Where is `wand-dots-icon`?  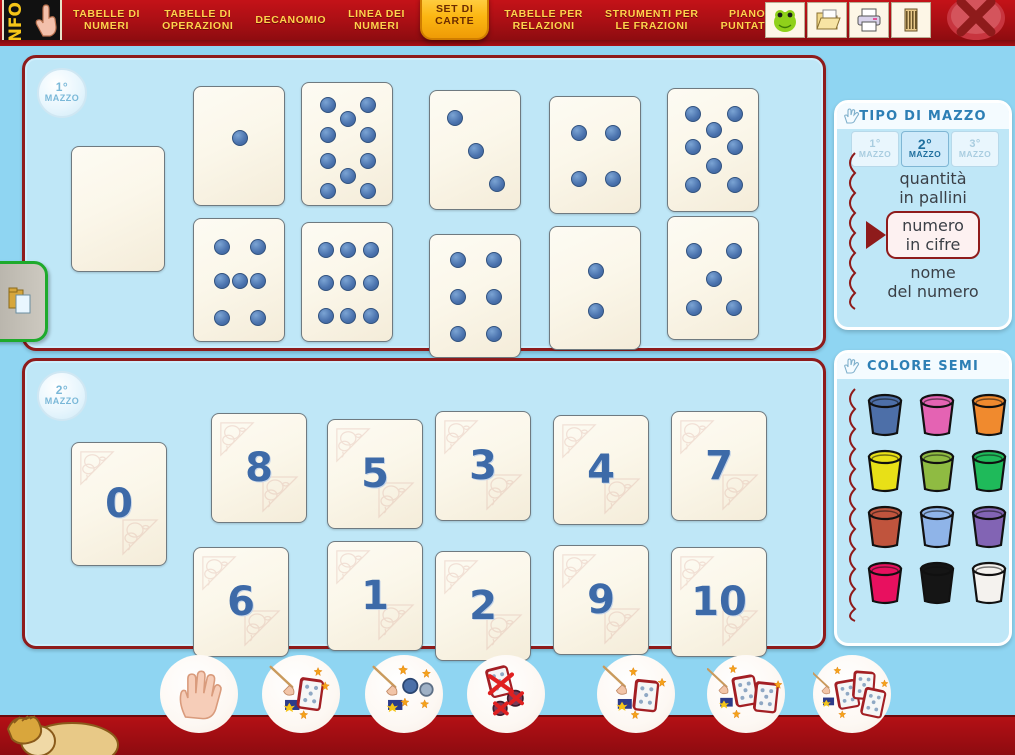 wand-dots-icon is located at coordinates (403, 688).